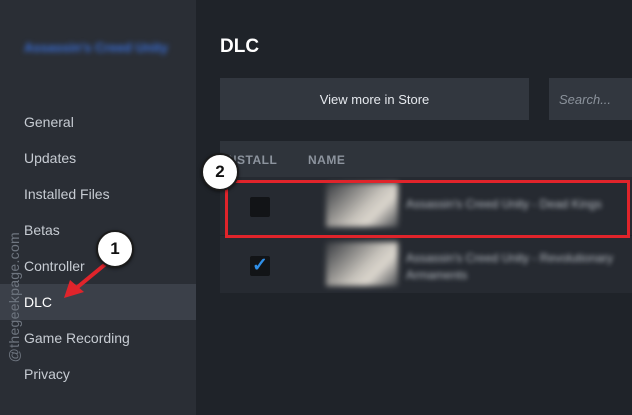 Image resolution: width=632 pixels, height=415 pixels. What do you see at coordinates (98, 122) in the screenshot?
I see `sidebar-item-general: General` at bounding box center [98, 122].